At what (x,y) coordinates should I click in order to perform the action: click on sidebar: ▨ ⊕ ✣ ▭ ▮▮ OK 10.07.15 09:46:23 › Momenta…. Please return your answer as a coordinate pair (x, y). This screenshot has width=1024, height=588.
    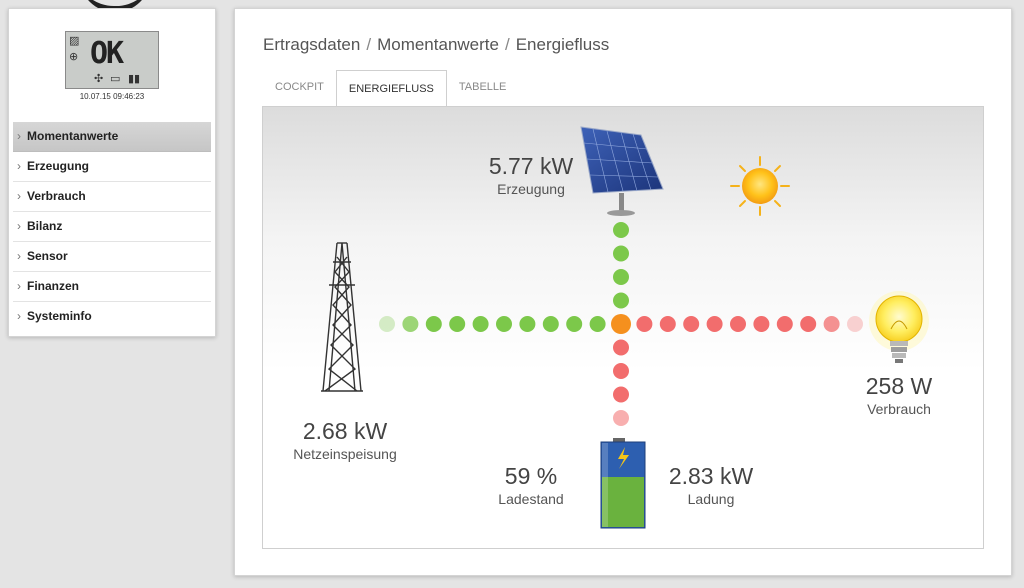
    Looking at the image, I should click on (112, 172).